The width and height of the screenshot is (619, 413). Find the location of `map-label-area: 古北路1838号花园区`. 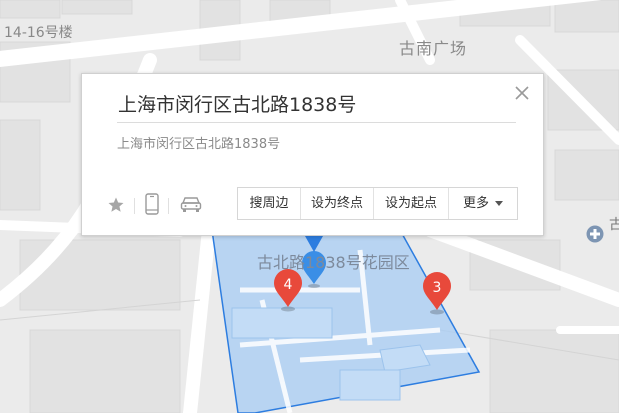

map-label-area: 古北路1838号花园区 is located at coordinates (333, 262).